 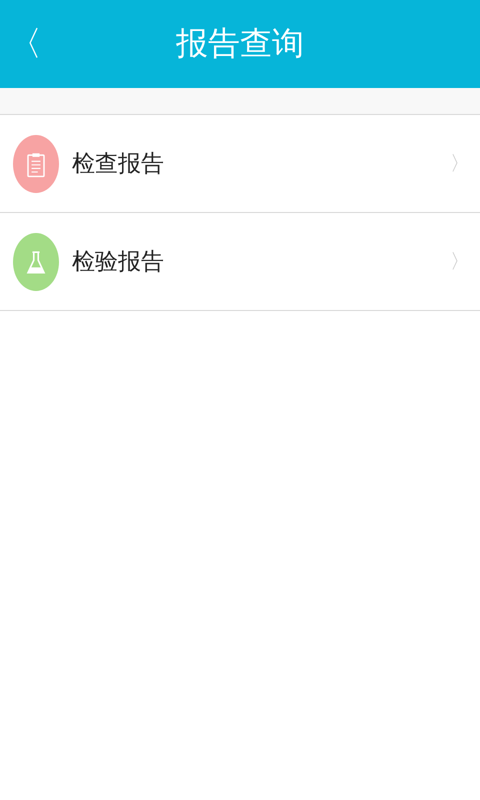 What do you see at coordinates (118, 164) in the screenshot?
I see `item-label: 检查报告` at bounding box center [118, 164].